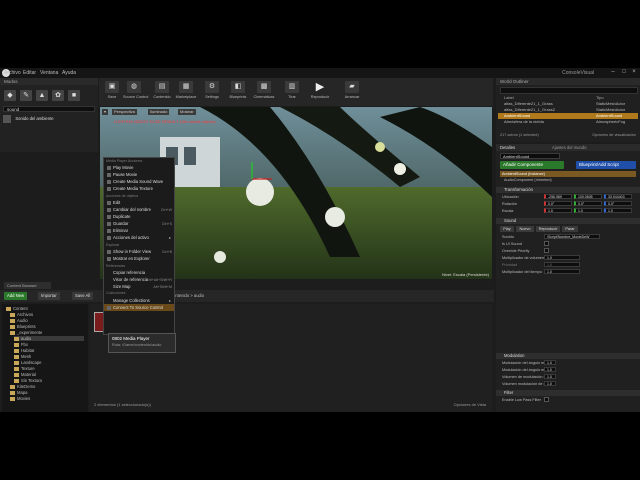 This screenshot has height=480, width=640. What do you see at coordinates (568, 356) in the screenshot?
I see `modulation-section: Modulation` at bounding box center [568, 356].